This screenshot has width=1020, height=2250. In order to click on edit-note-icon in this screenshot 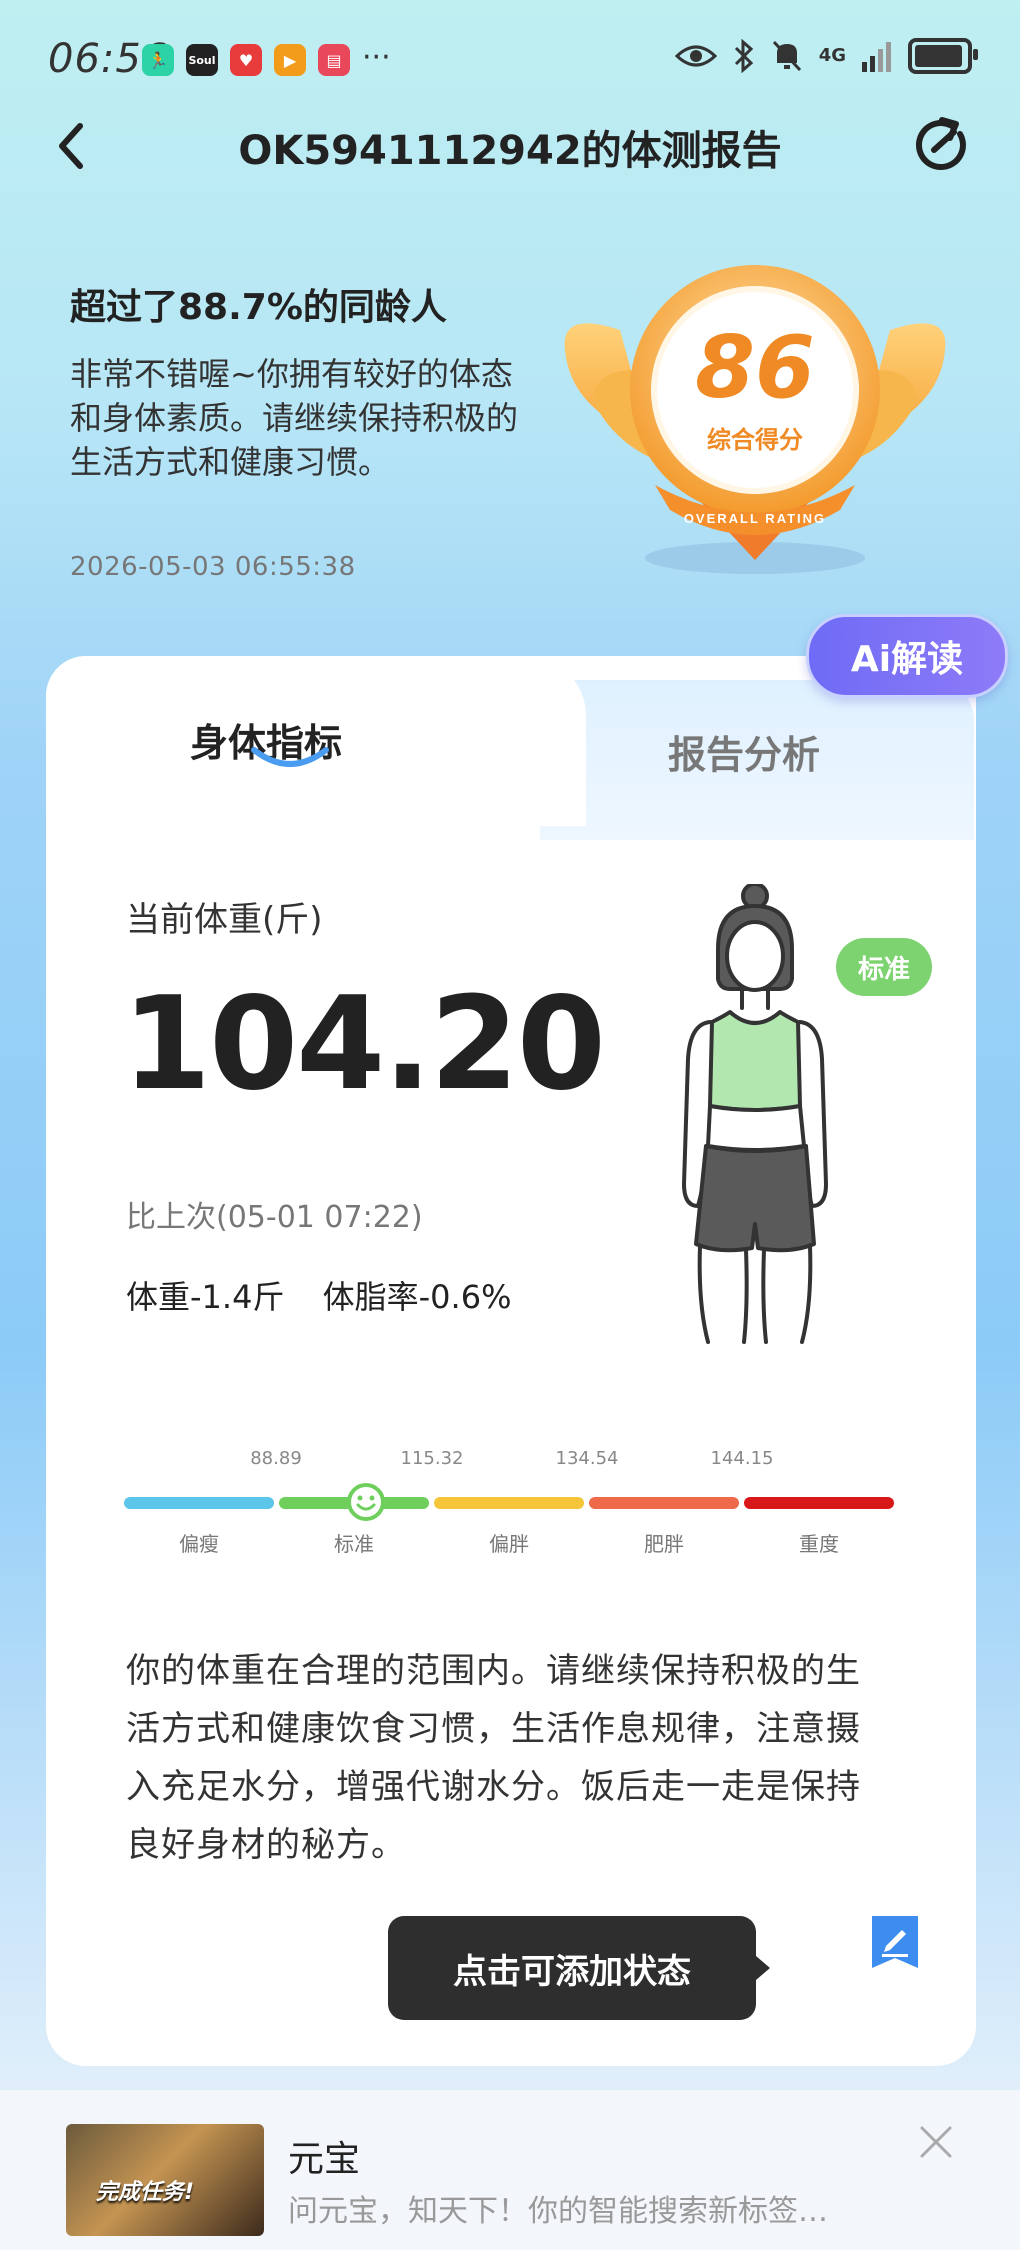, I will do `click(895, 1942)`.